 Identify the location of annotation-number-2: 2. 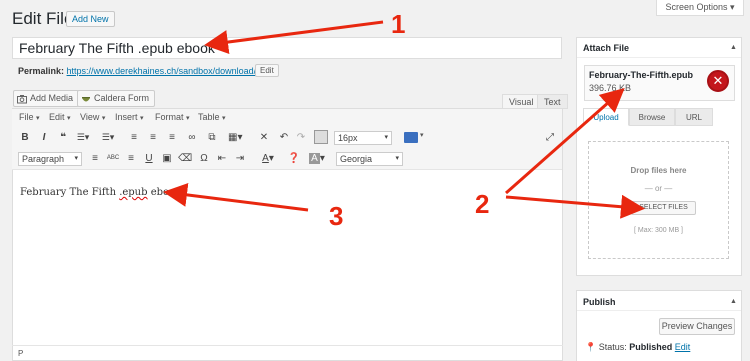
(482, 204).